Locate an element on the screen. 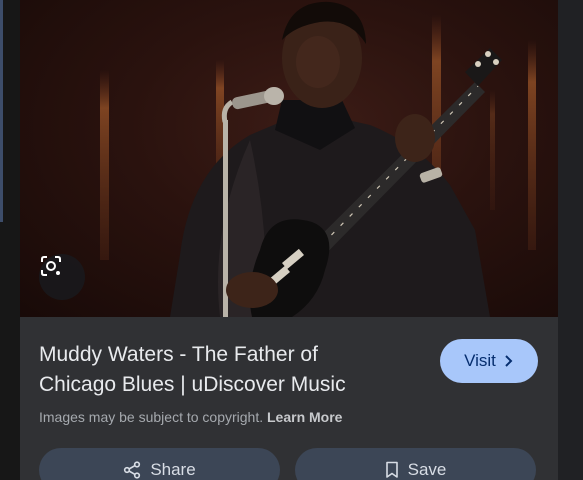 This screenshot has height=480, width=583. scroll-rail is located at coordinates (1, 111).